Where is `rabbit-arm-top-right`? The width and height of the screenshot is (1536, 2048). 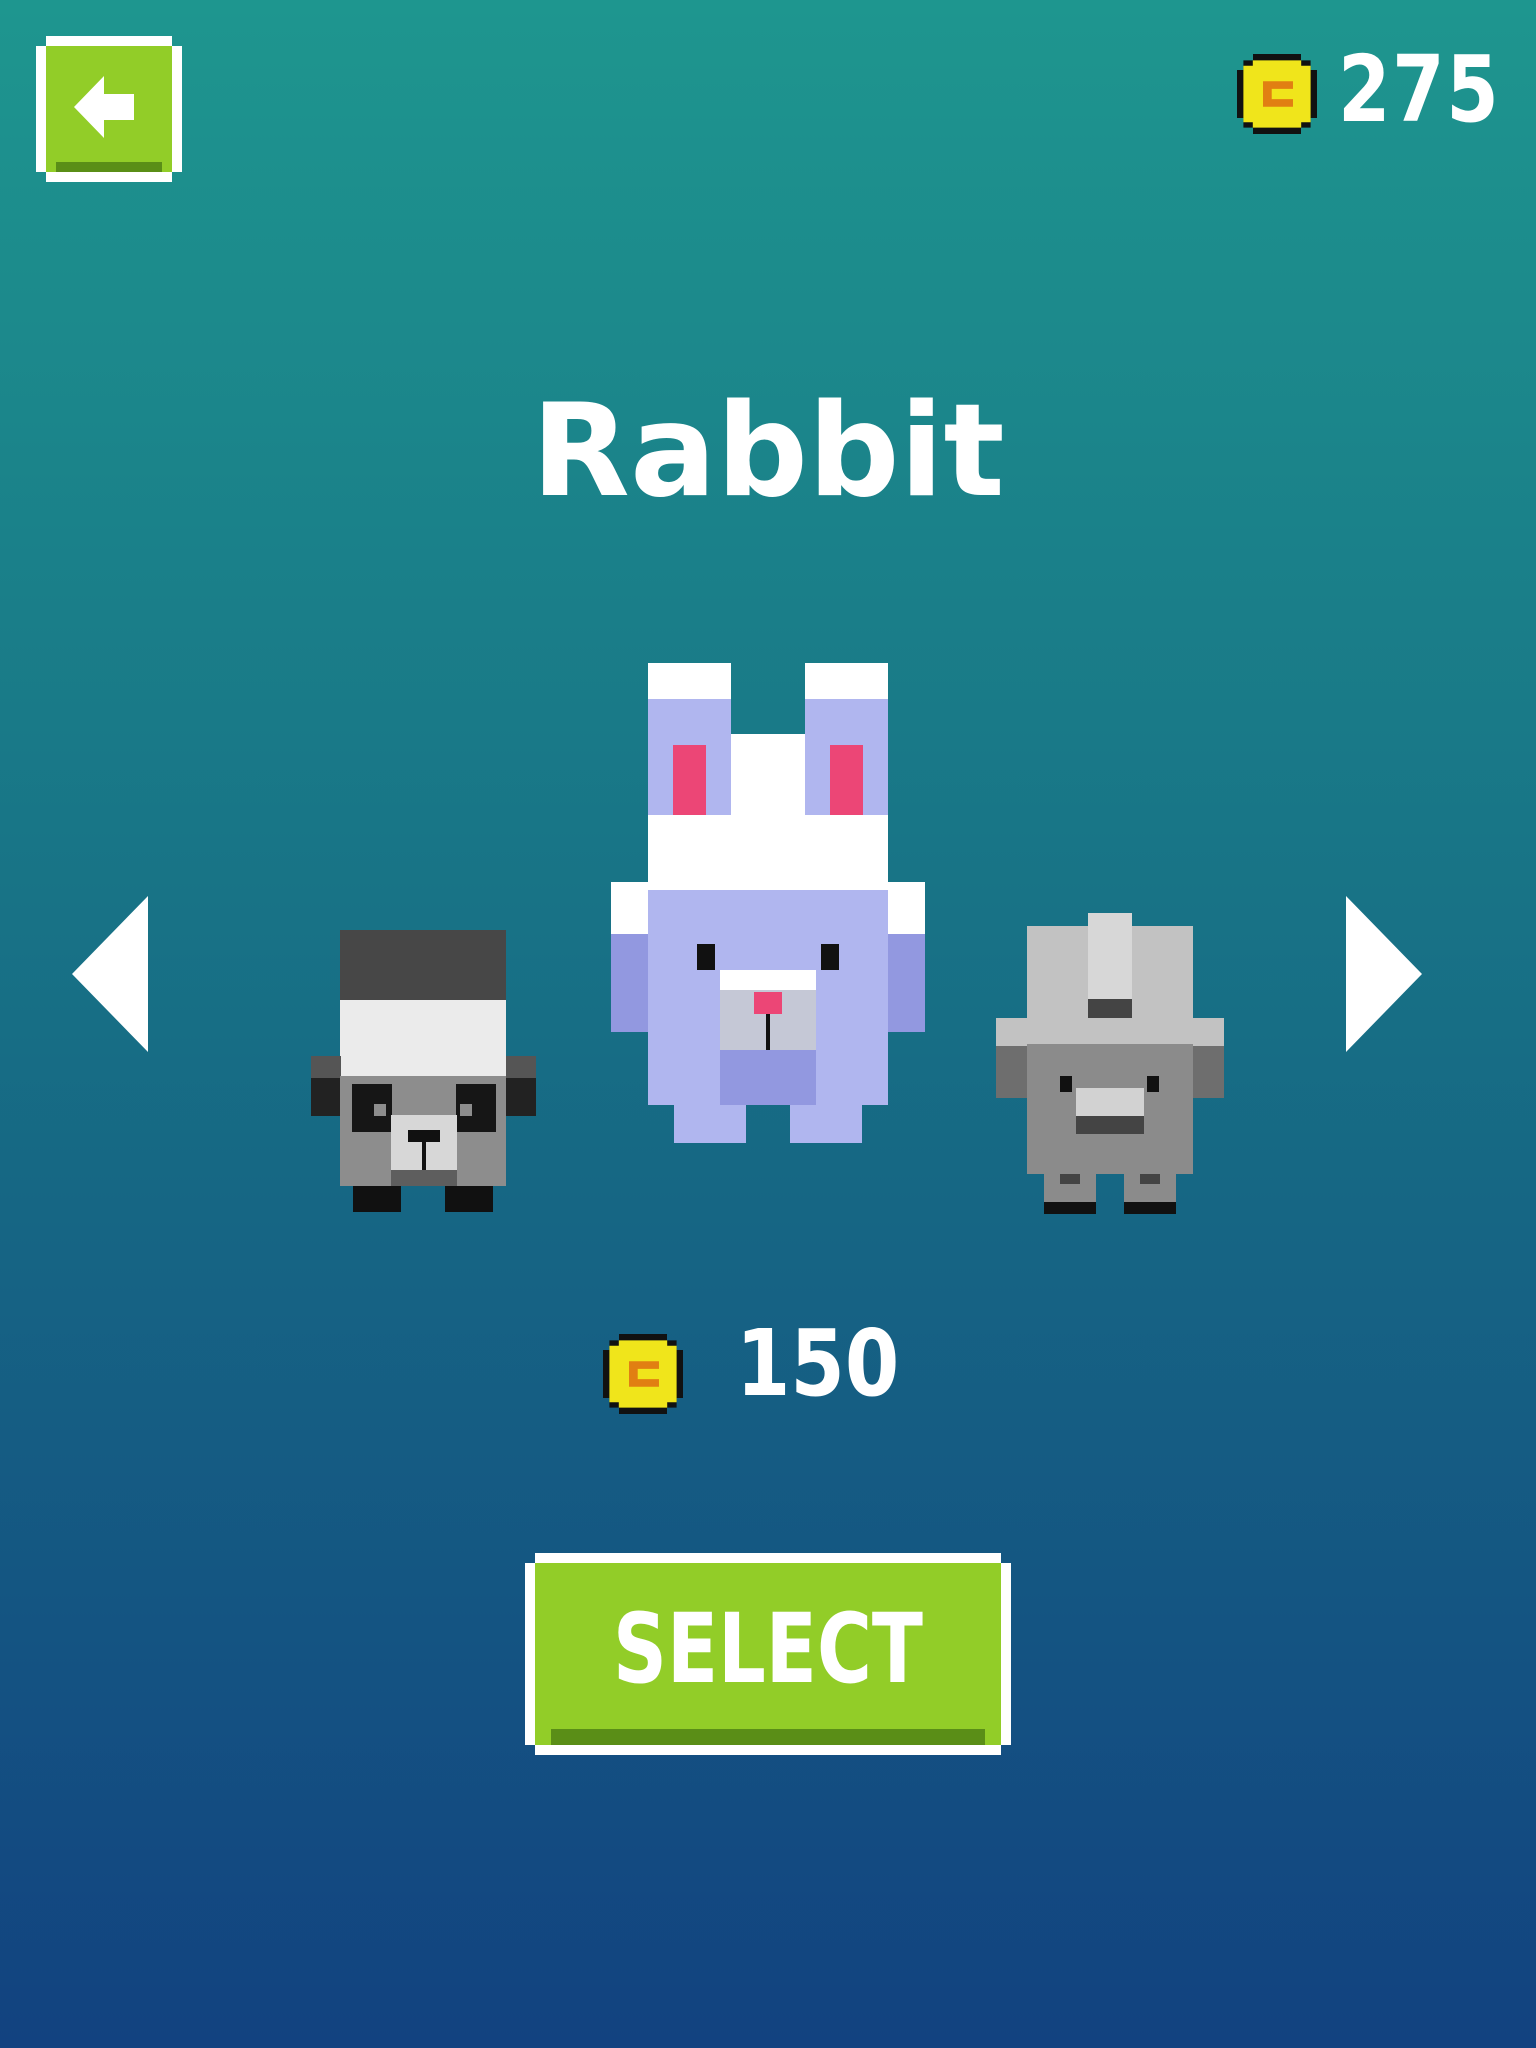 rabbit-arm-top-right is located at coordinates (906, 908).